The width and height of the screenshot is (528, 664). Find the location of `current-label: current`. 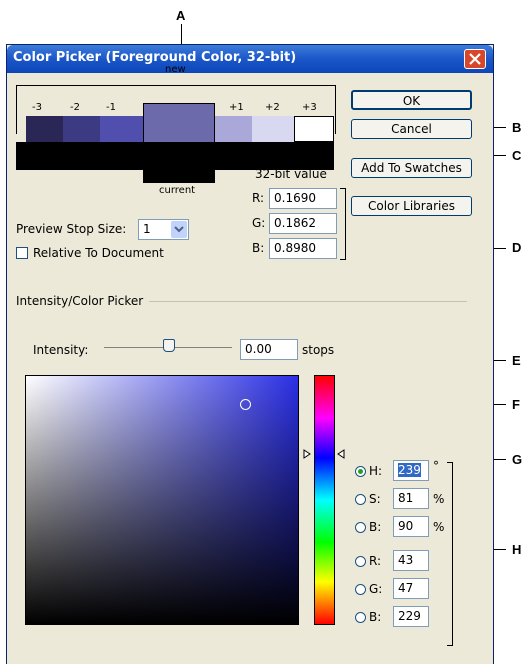

current-label: current is located at coordinates (177, 190).